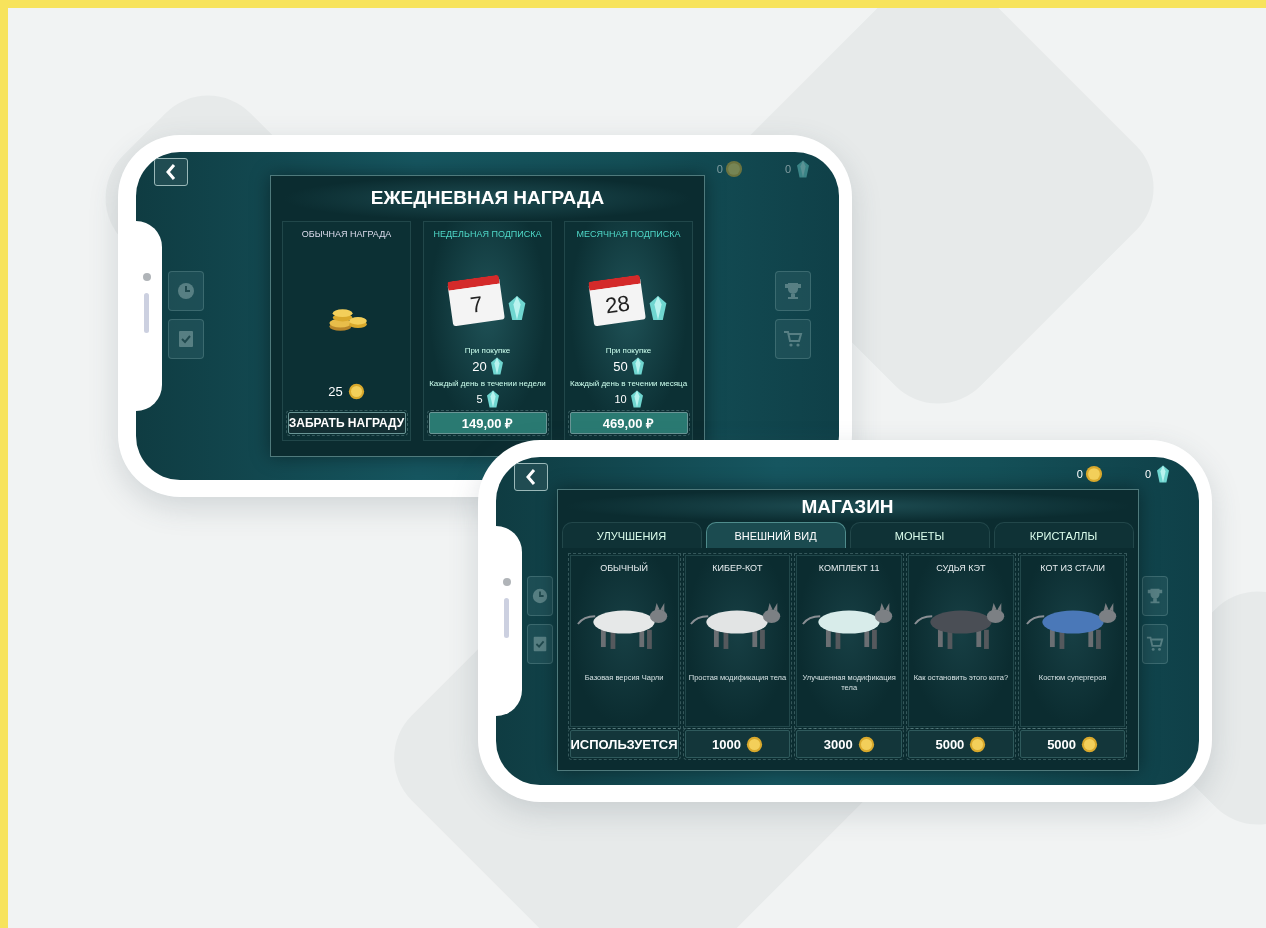  What do you see at coordinates (620, 366) in the screenshot?
I see `crystal-amount: 50` at bounding box center [620, 366].